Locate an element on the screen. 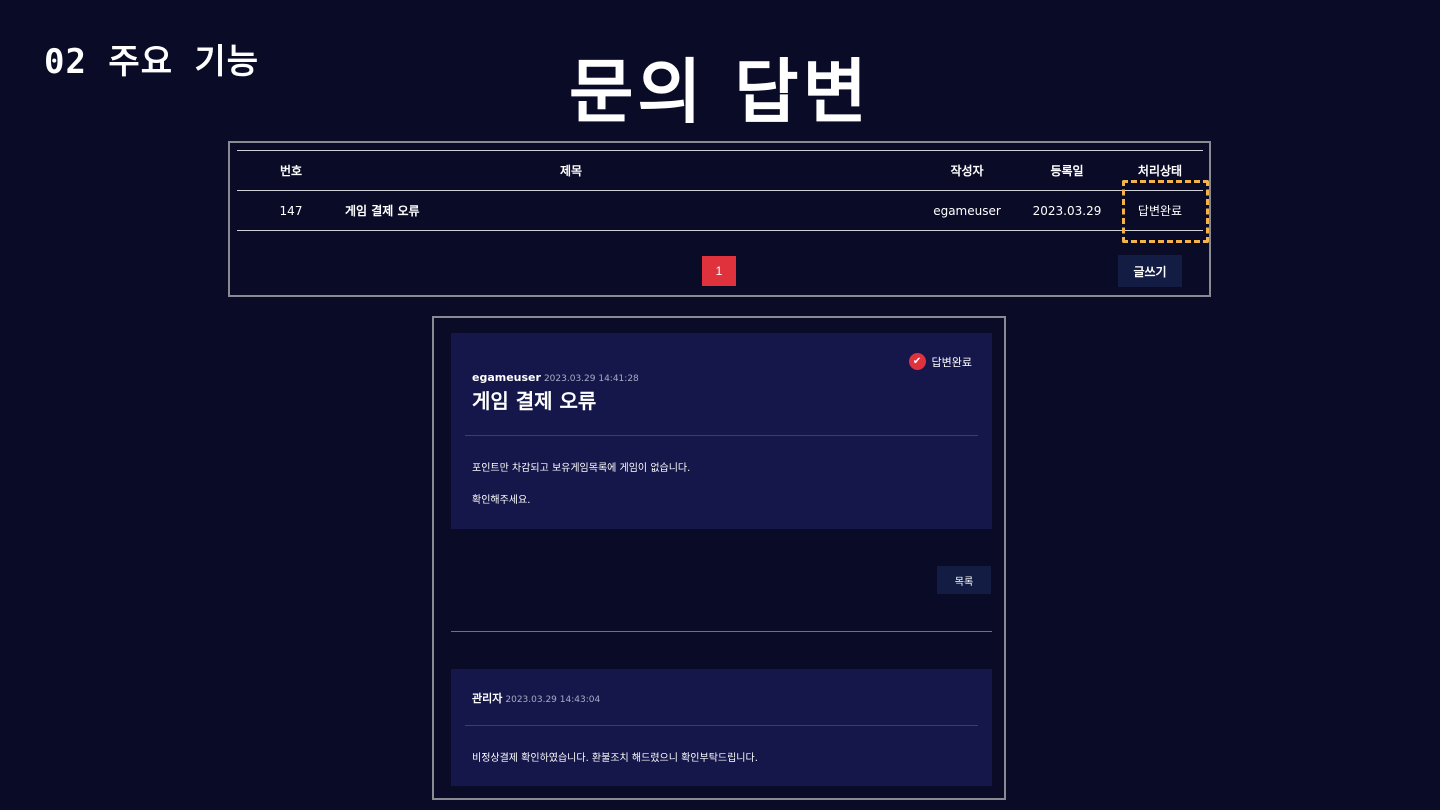  check-circle-icon: ✔ is located at coordinates (917, 361).